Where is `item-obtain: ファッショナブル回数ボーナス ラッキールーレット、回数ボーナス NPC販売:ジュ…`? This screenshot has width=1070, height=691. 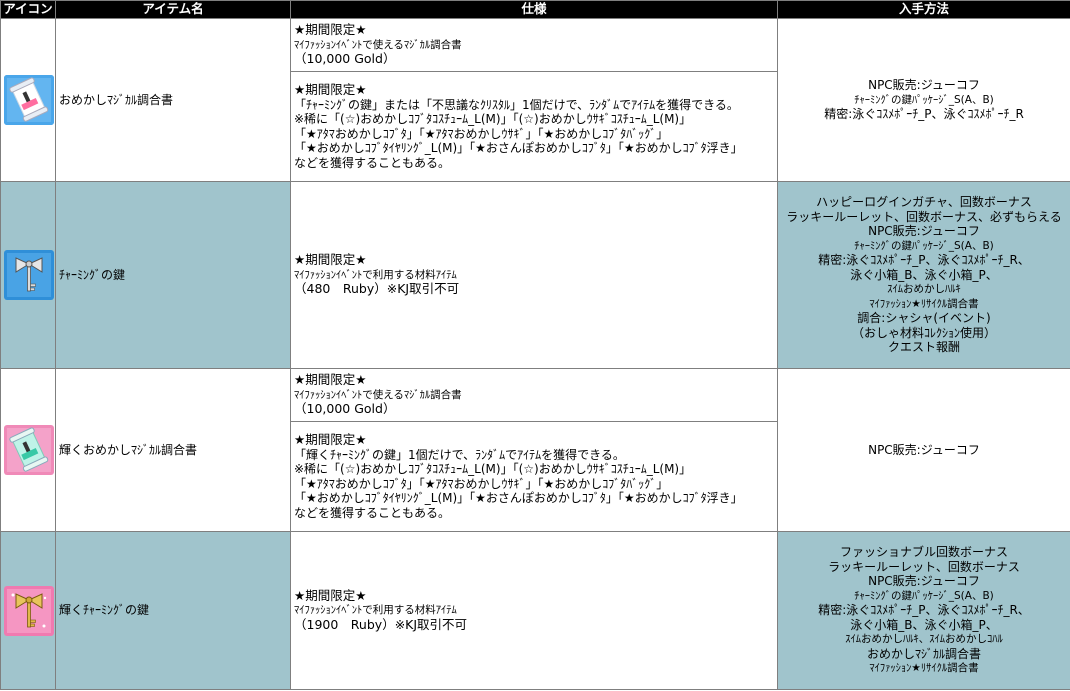
item-obtain: ファッショナブル回数ボーナス ラッキールーレット、回数ボーナス NPC販売:ジュ… is located at coordinates (923, 610).